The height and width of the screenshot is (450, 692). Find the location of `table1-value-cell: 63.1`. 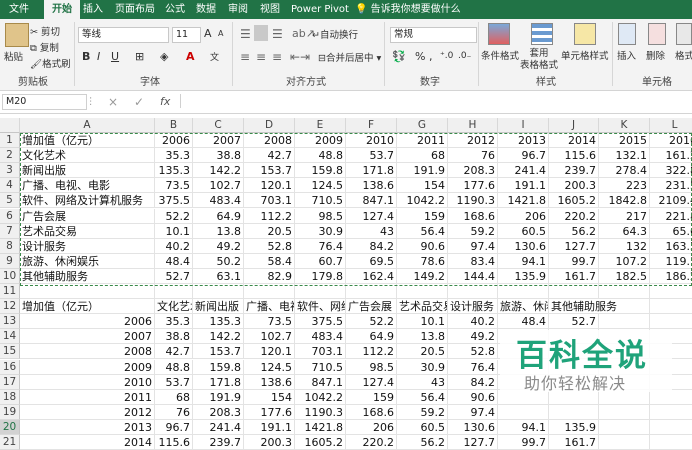

table1-value-cell: 63.1 is located at coordinates (218, 276).